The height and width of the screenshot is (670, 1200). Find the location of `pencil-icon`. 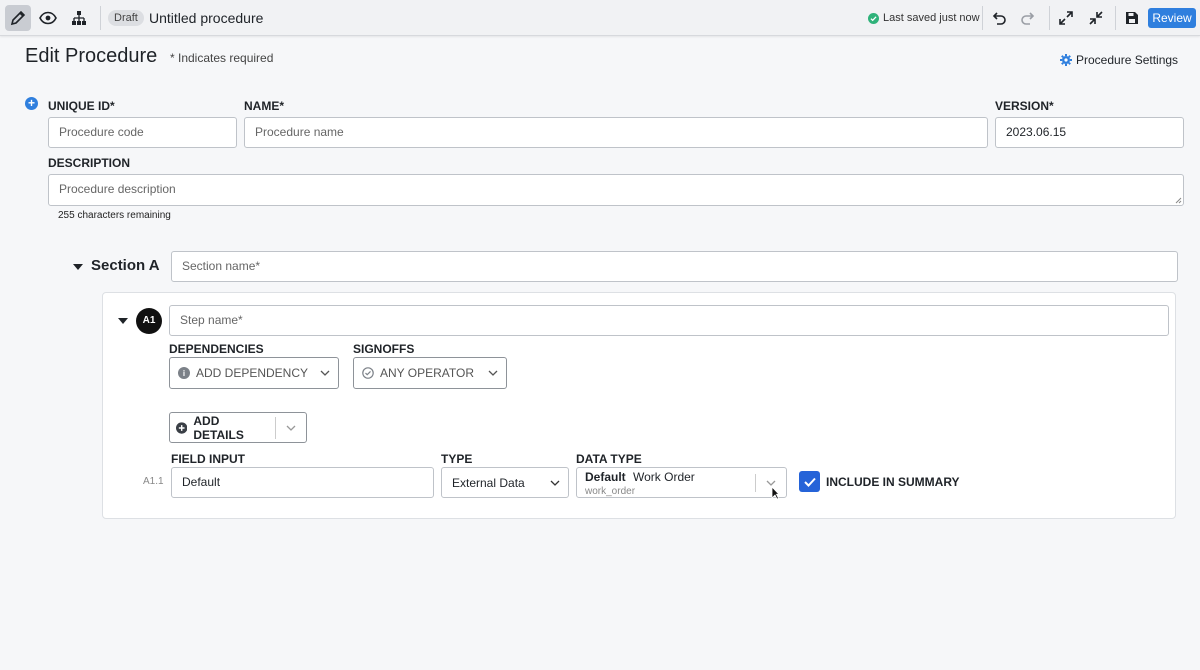

pencil-icon is located at coordinates (18, 18).